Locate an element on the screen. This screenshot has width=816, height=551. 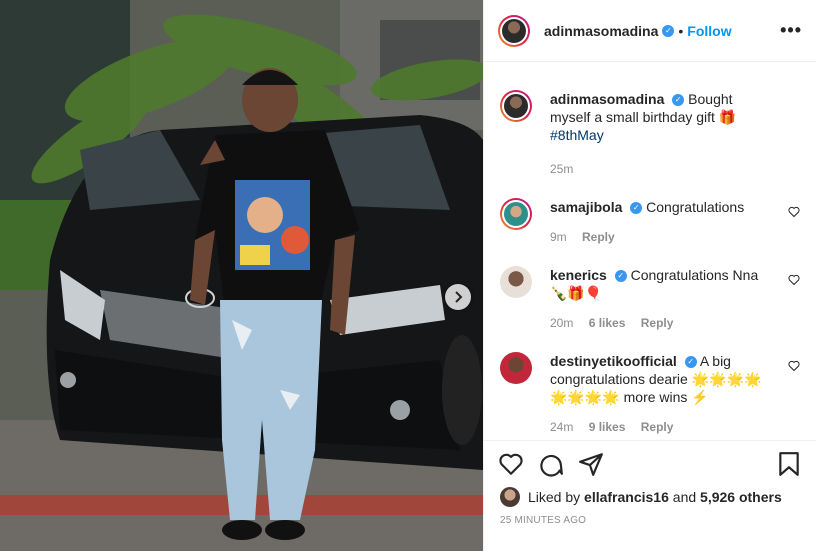
comment-username: kenerics is located at coordinates (578, 275).